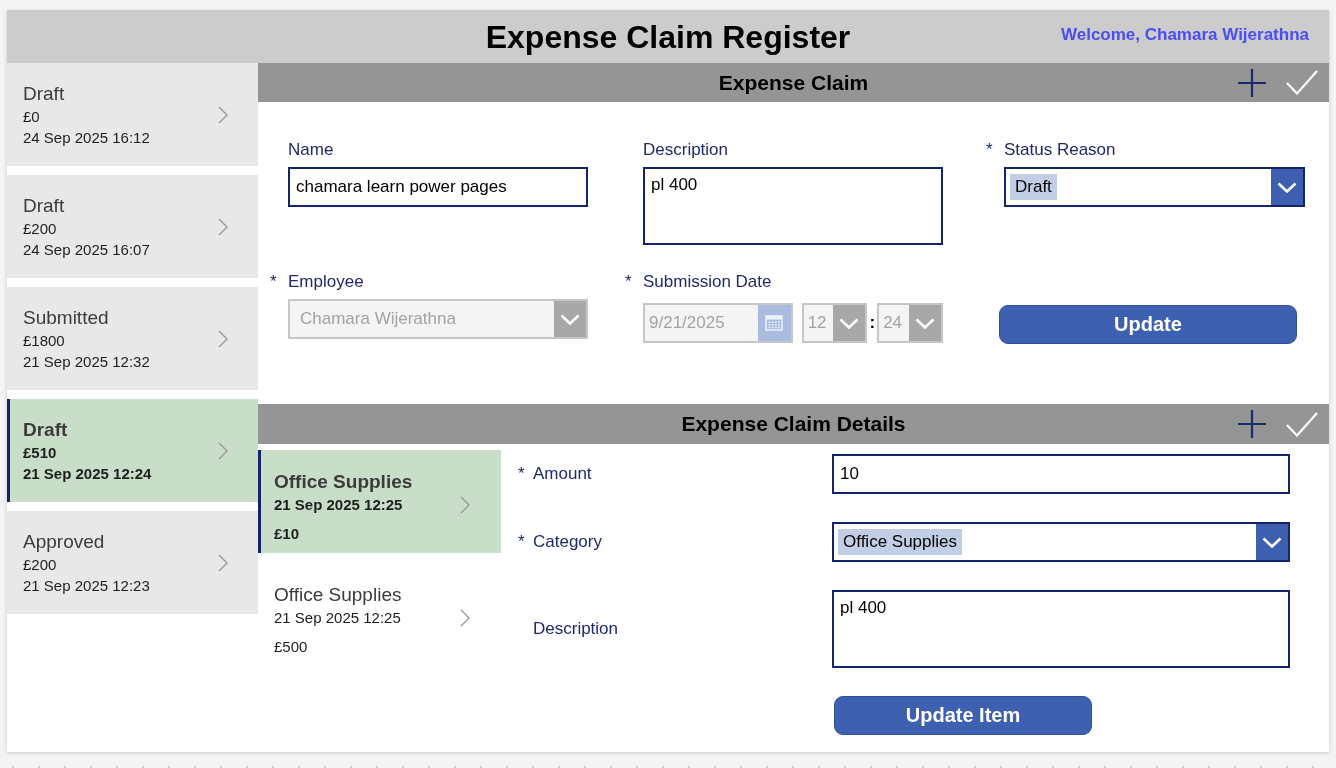 This screenshot has width=1336, height=768. I want to click on welcome-text: Welcome, Chamara Wijerathna, so click(1185, 34).